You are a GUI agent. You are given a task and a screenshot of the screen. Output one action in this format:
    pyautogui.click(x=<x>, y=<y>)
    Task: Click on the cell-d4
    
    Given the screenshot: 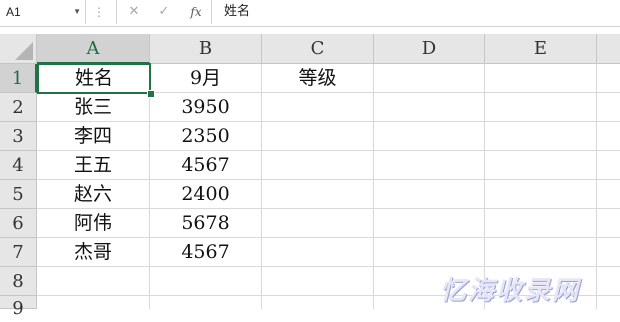 What is the action you would take?
    pyautogui.click(x=429, y=165)
    